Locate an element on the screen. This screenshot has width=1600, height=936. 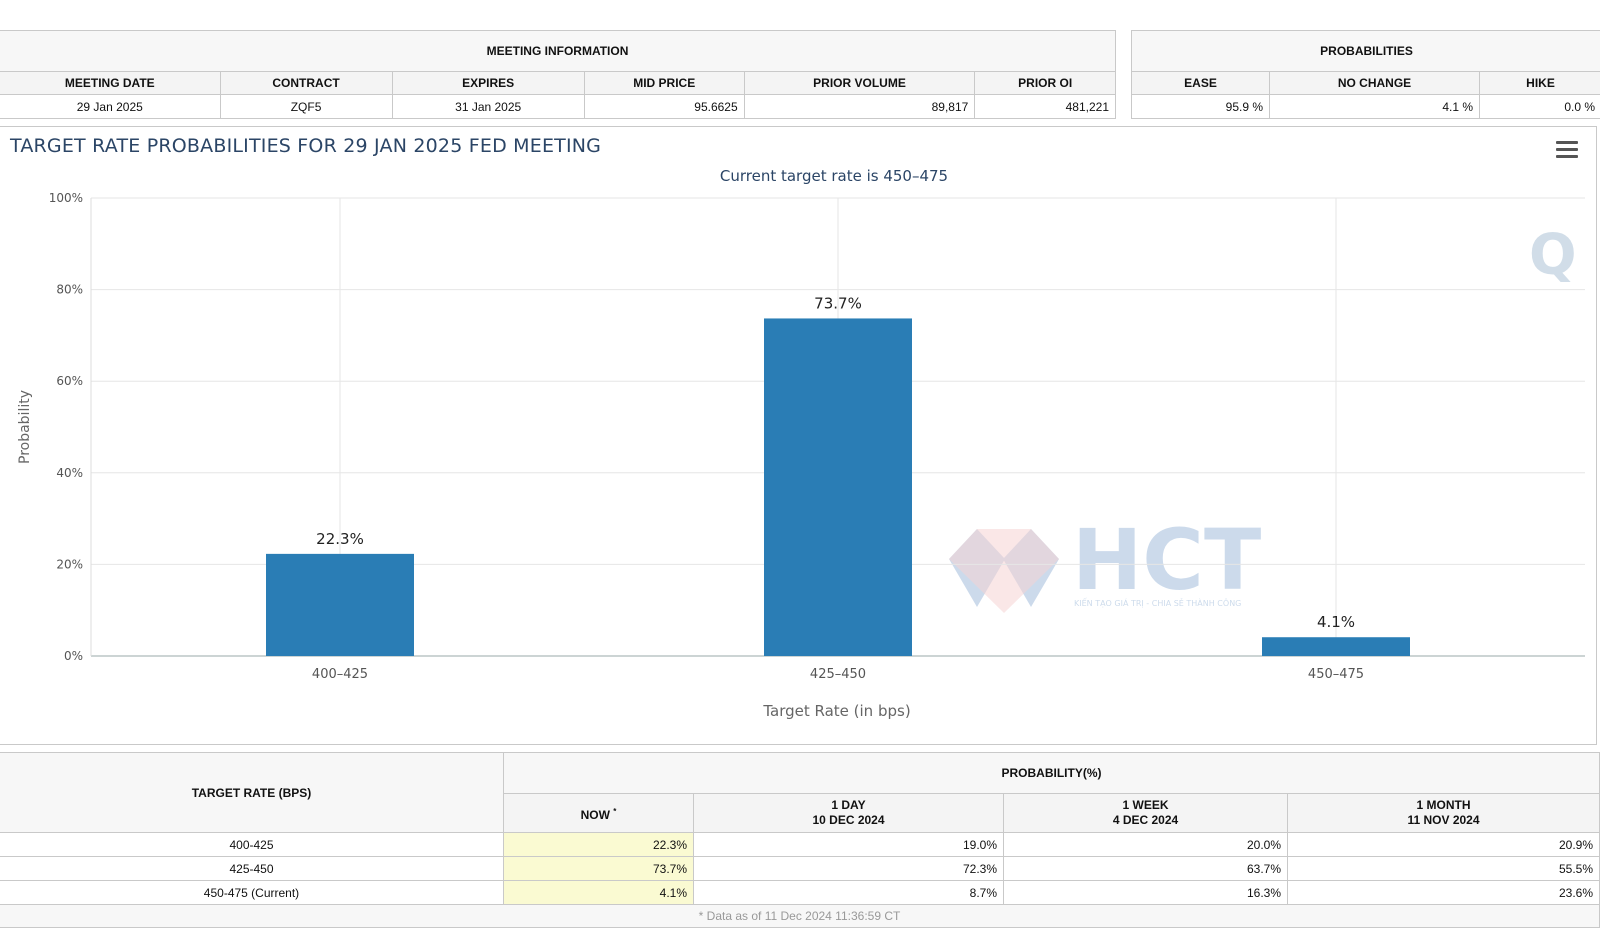
prior-volume-value: 89,817 is located at coordinates (859, 106).